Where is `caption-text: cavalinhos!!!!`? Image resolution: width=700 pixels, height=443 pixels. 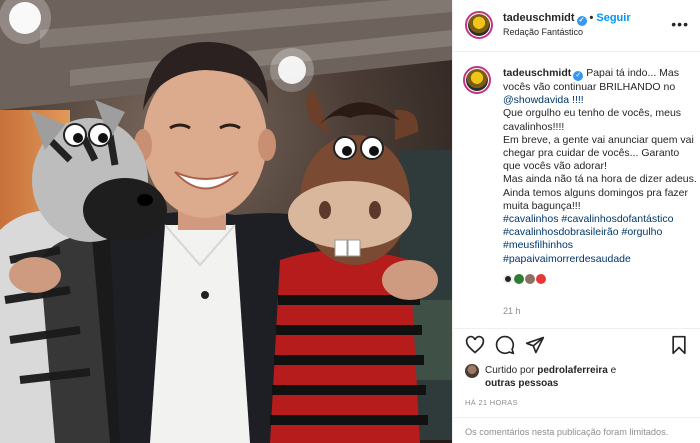
caption-text: cavalinhos!!!! is located at coordinates (534, 126).